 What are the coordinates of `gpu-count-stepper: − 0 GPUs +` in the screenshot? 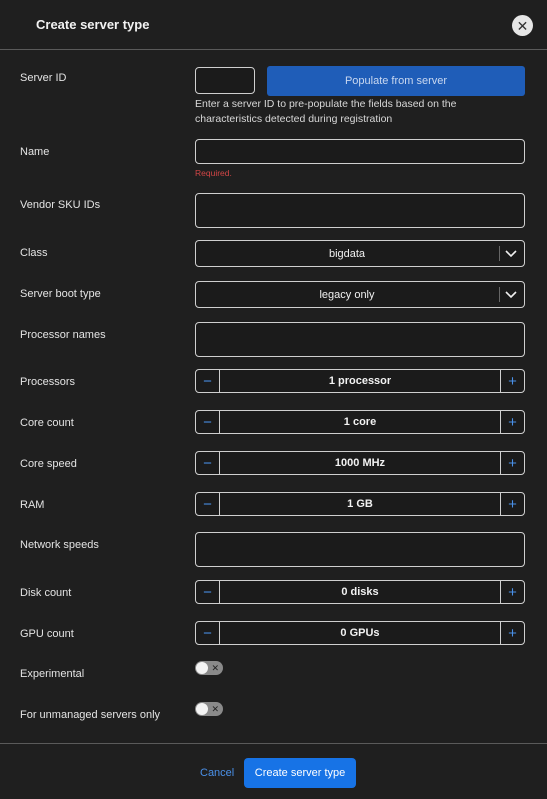 It's located at (360, 633).